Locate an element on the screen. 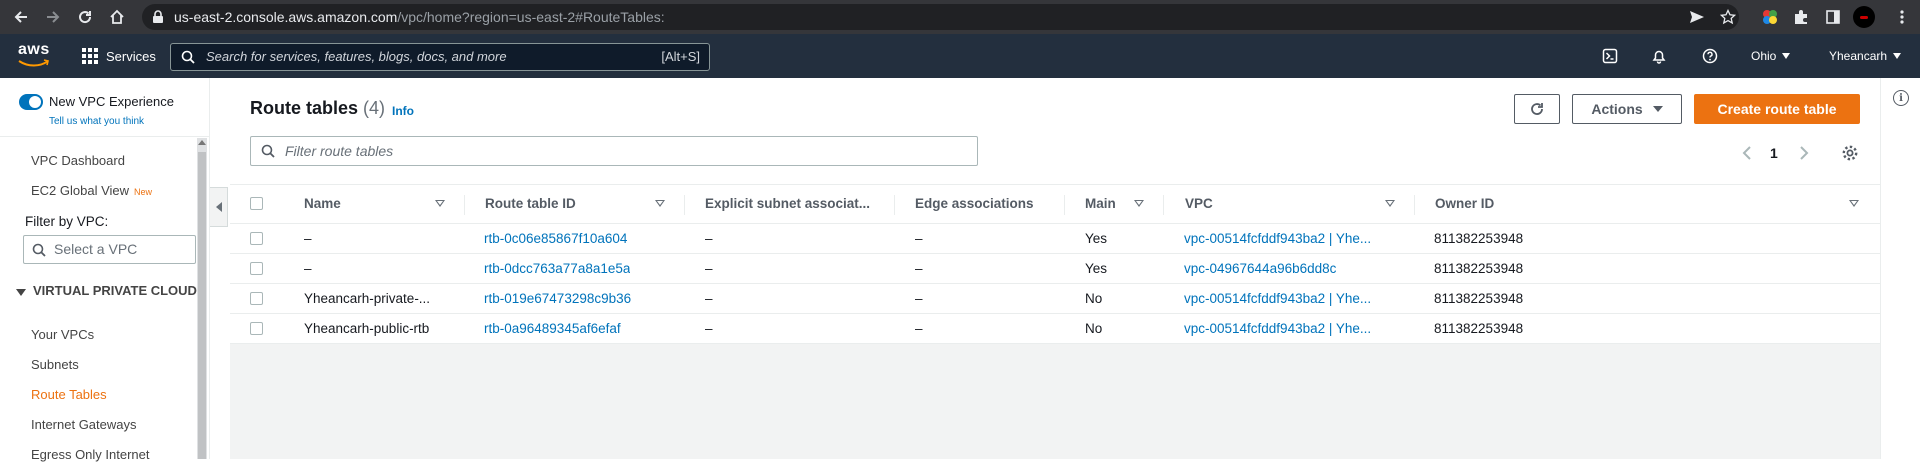  forward-icon is located at coordinates (53, 17).